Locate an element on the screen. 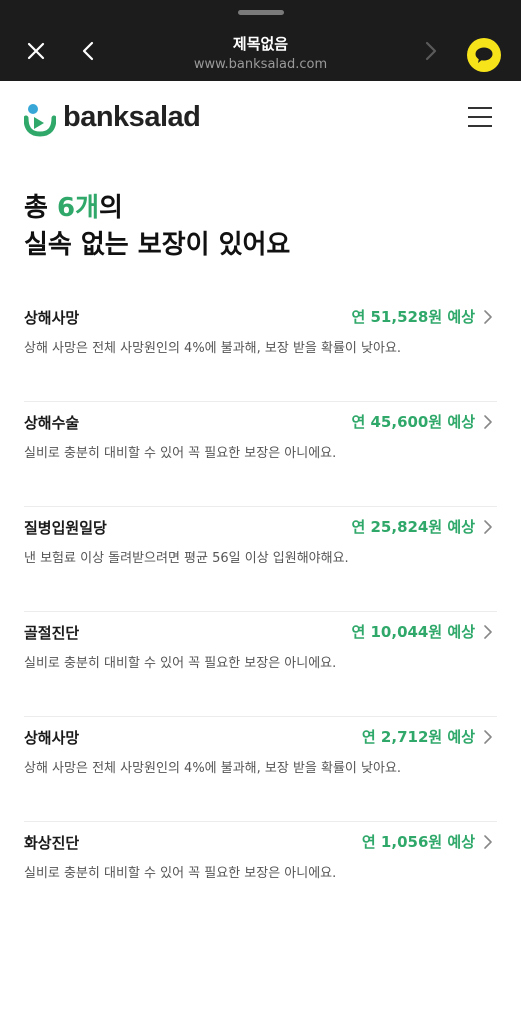 The image size is (521, 1024). site-header: banksalad is located at coordinates (260, 121).